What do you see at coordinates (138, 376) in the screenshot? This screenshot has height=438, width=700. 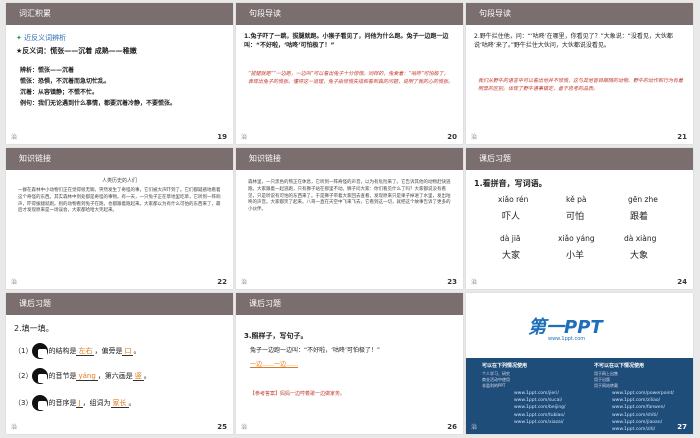 I see `answer-blank: 竖` at bounding box center [138, 376].